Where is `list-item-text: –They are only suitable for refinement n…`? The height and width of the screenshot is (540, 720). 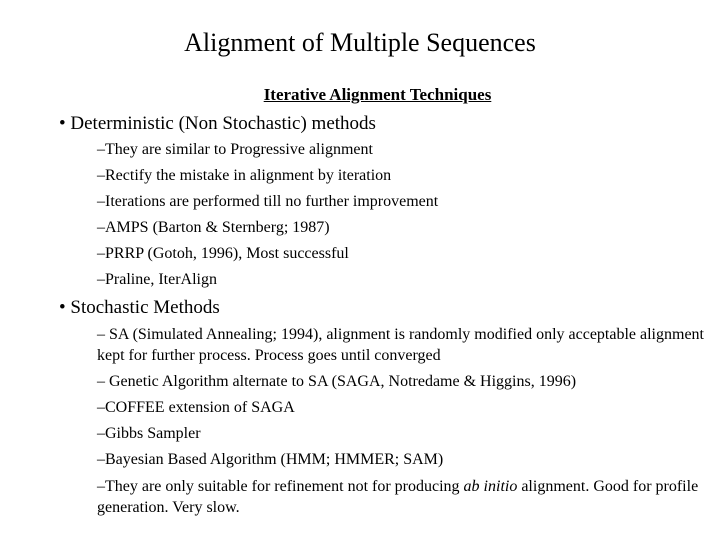 list-item-text: –They are only suitable for refinement n… is located at coordinates (280, 486).